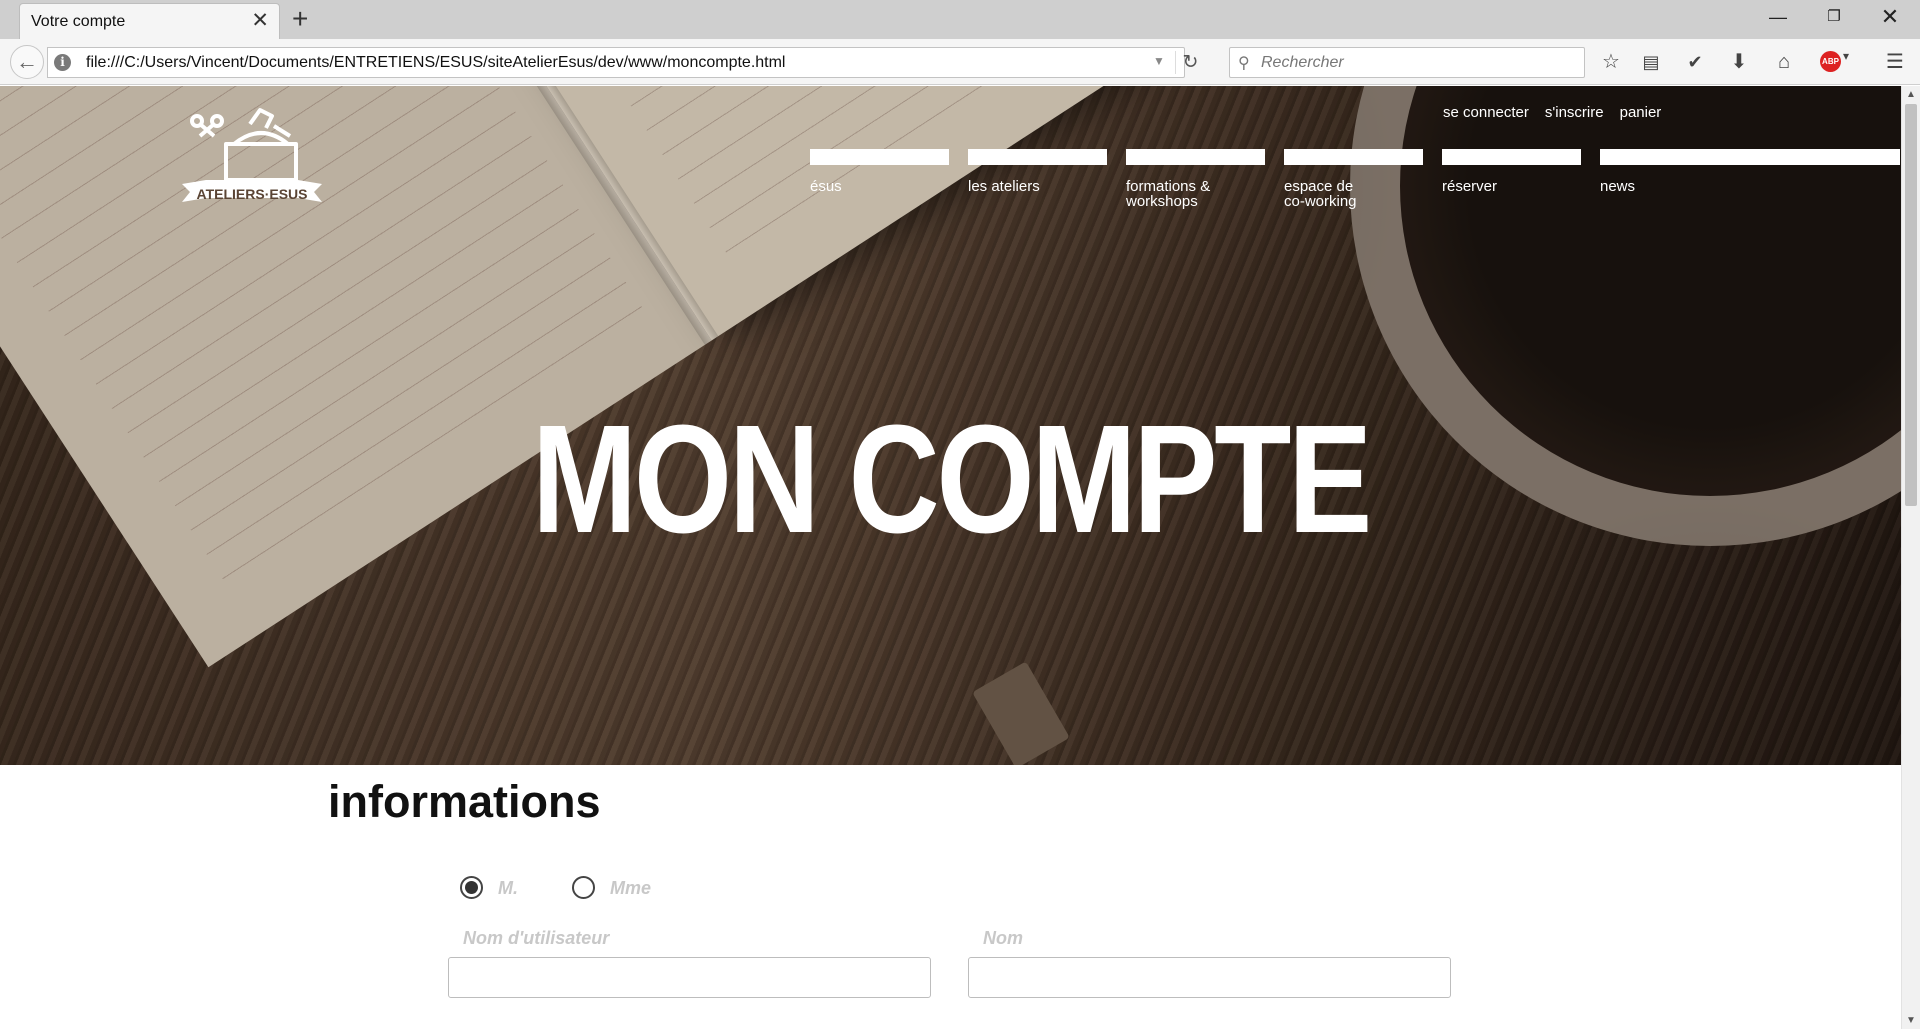  Describe the element at coordinates (1190, 62) in the screenshot. I see `reload-icon: ↻` at that location.